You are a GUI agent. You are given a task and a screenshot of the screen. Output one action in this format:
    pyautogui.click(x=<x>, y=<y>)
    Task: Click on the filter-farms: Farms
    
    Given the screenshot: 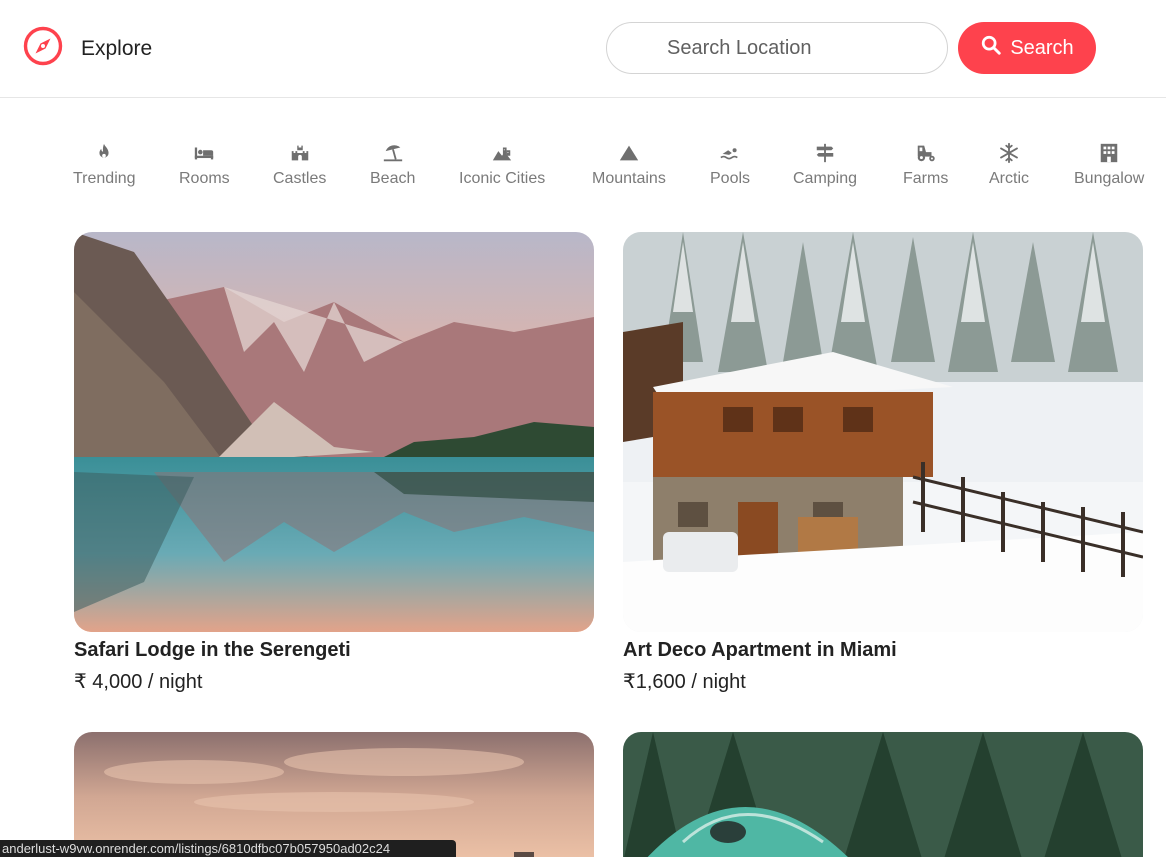 What is the action you would take?
    pyautogui.click(x=925, y=164)
    